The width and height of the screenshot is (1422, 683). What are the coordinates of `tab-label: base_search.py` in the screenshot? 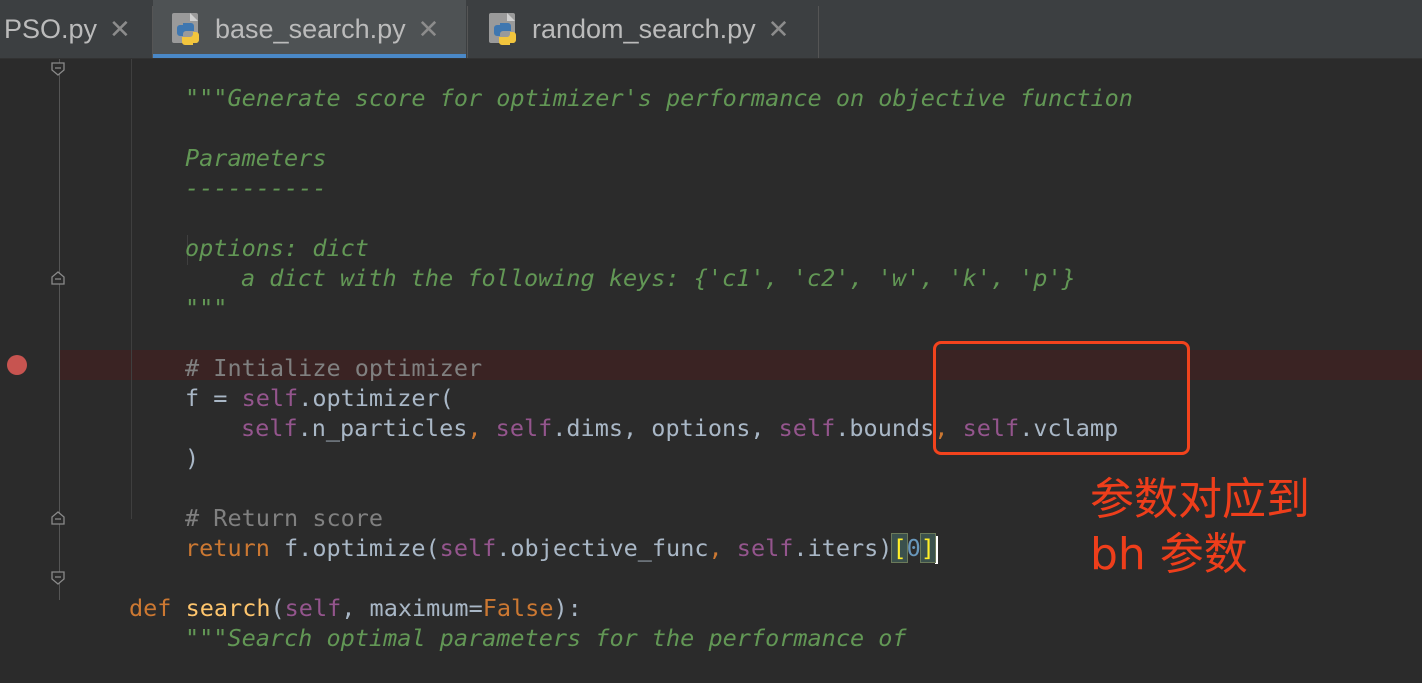 It's located at (310, 28).